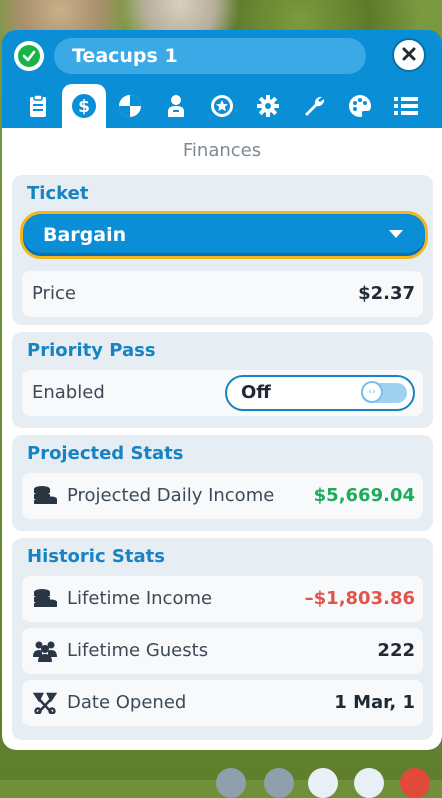 Image resolution: width=442 pixels, height=798 pixels. Describe the element at coordinates (384, 392) in the screenshot. I see `toggle-track: ‹›` at that location.